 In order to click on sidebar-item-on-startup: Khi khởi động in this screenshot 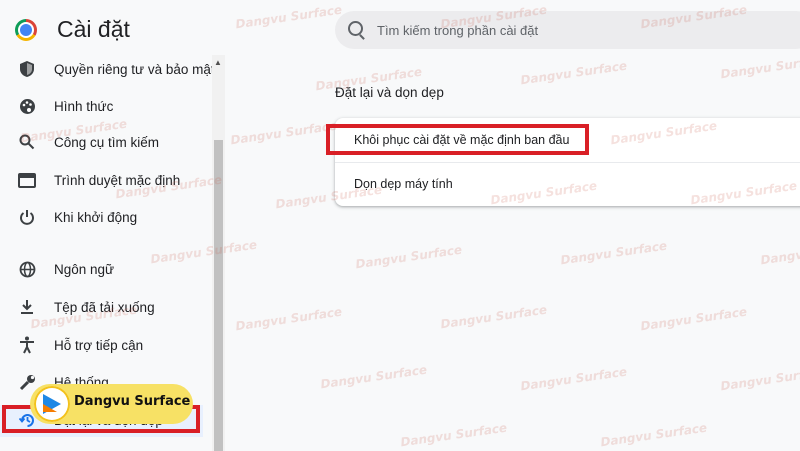, I will do `click(102, 217)`.